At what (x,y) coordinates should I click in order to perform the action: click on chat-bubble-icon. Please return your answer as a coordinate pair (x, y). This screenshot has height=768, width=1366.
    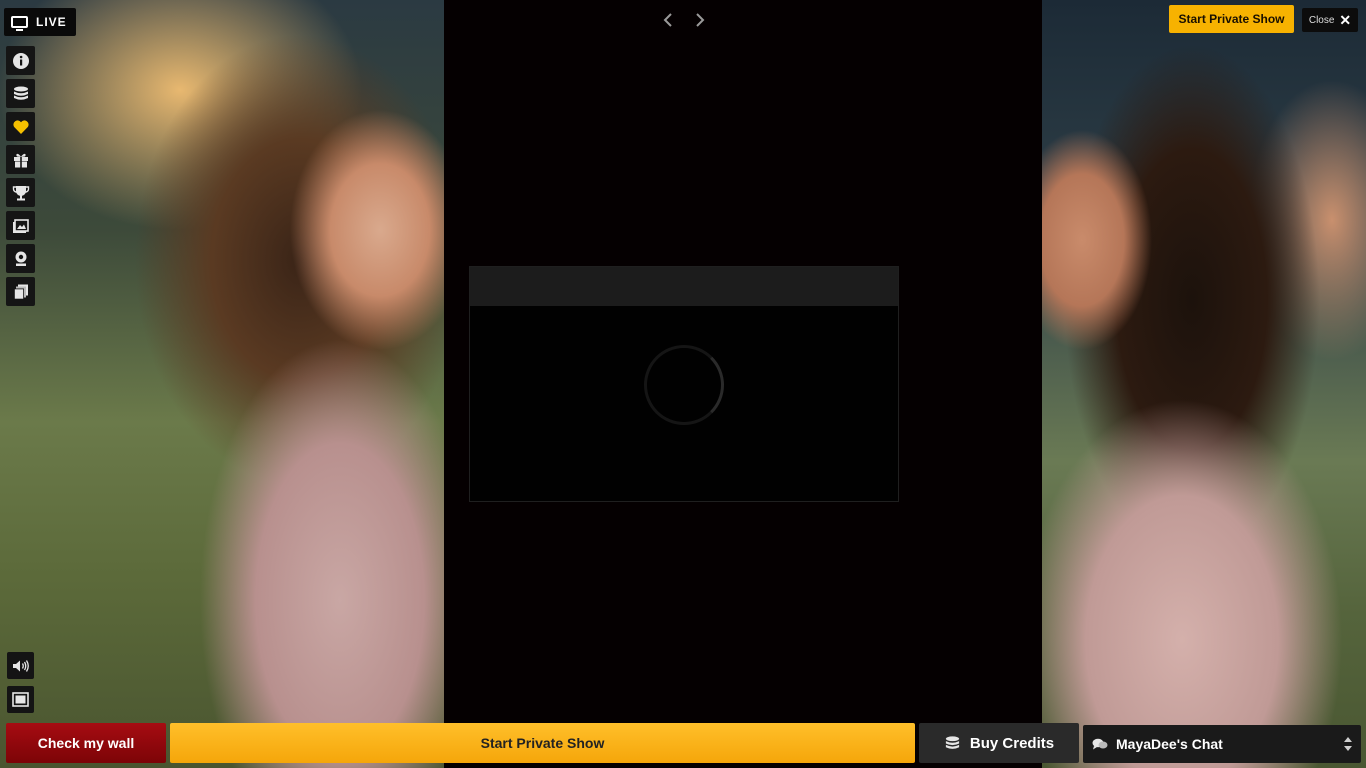
    Looking at the image, I should click on (1100, 744).